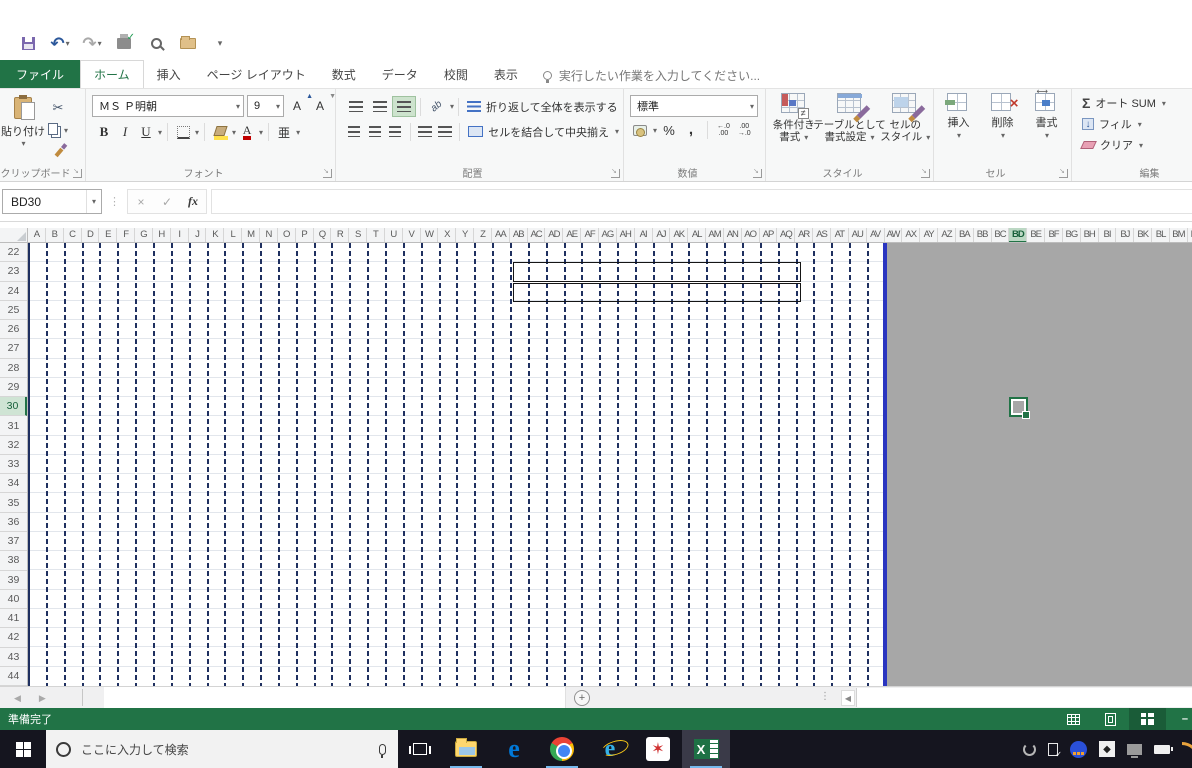  Describe the element at coordinates (1036, 235) in the screenshot. I see `column-header-BE: BE` at that location.